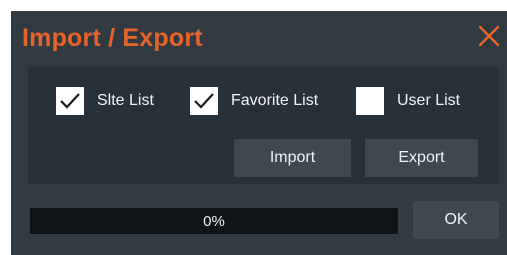 Image resolution: width=507 pixels, height=255 pixels. I want to click on ok-button: OK, so click(456, 220).